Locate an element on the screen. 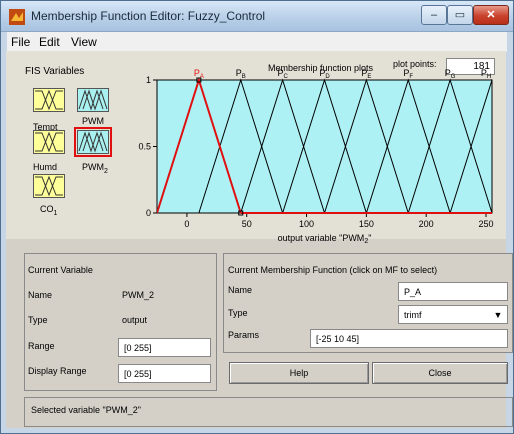  mf-params-input: [-25 10 45] is located at coordinates (409, 338).